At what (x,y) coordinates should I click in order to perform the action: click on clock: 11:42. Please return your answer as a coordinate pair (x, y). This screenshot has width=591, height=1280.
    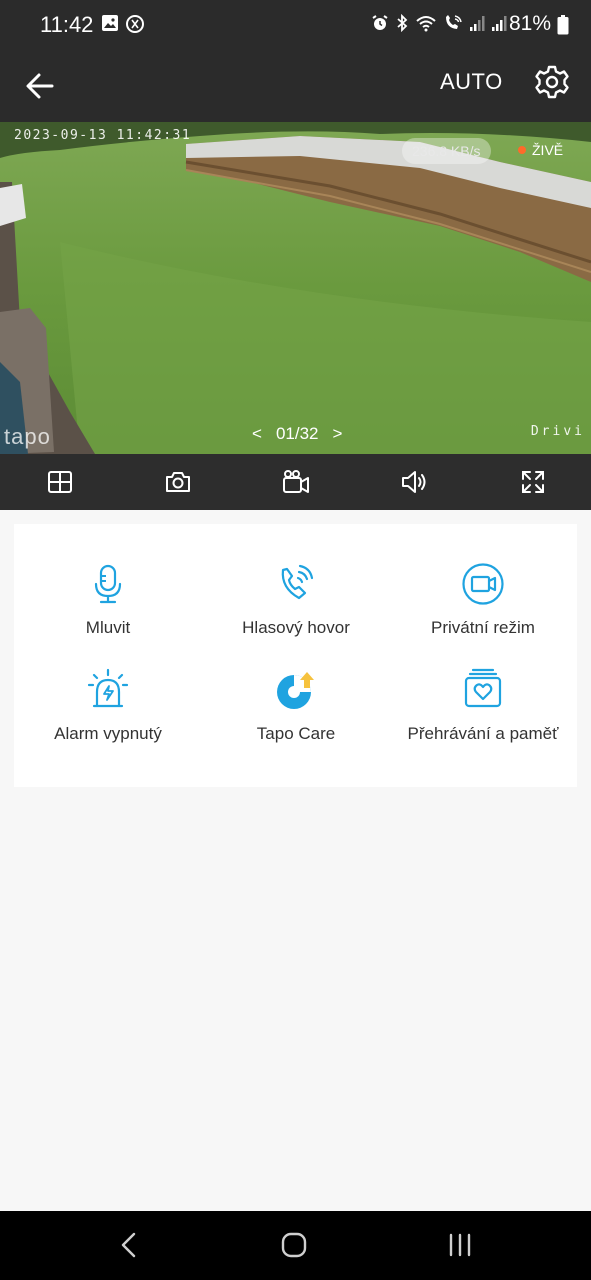
    Looking at the image, I should click on (67, 24).